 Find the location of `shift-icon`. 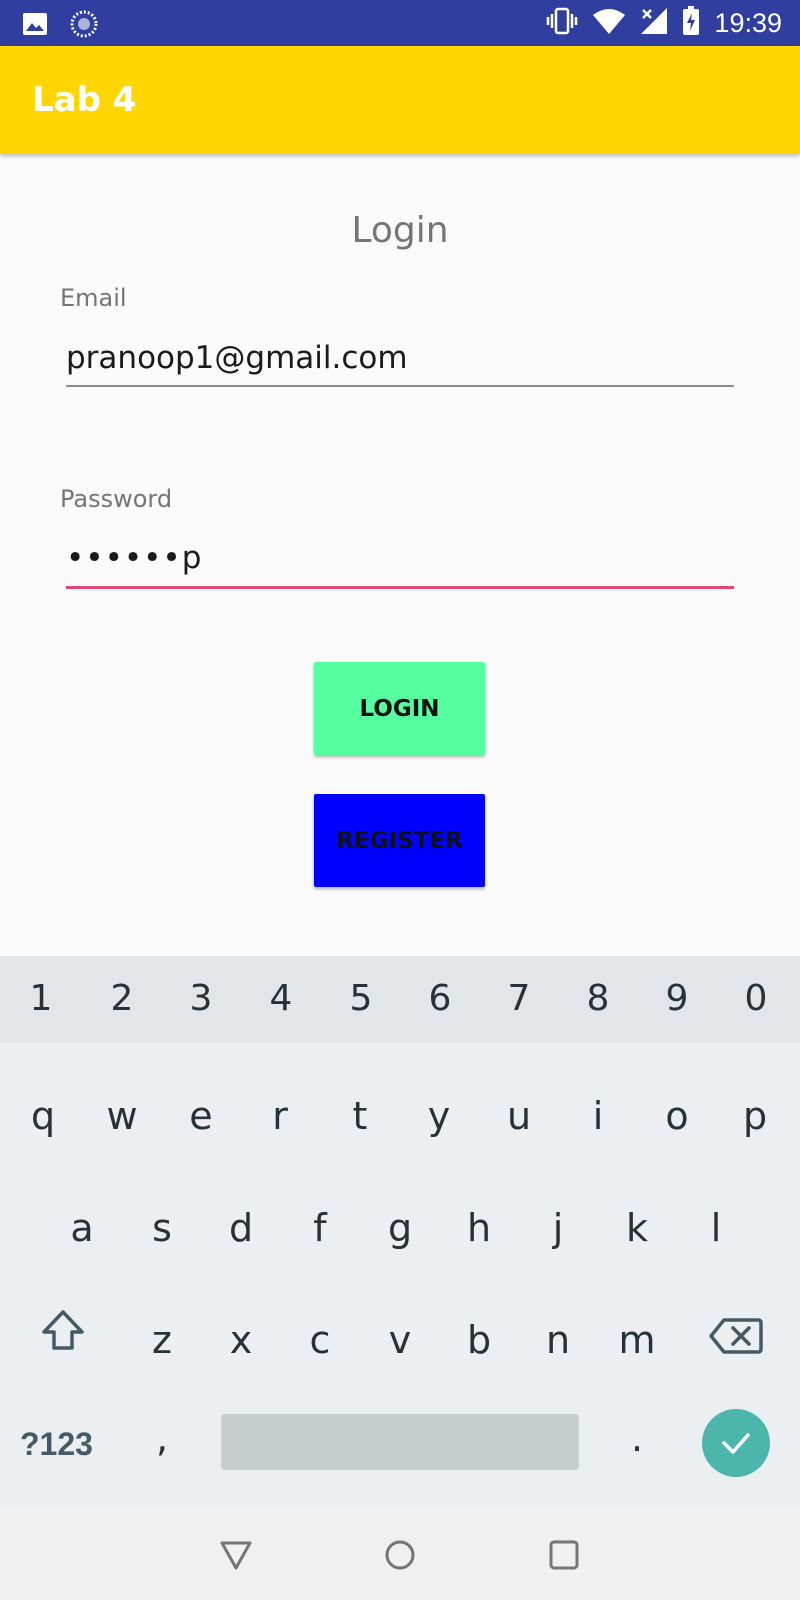

shift-icon is located at coordinates (63, 1330).